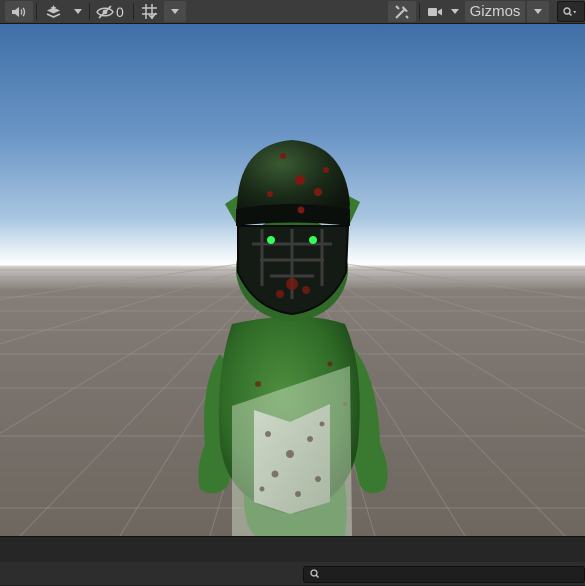 The width and height of the screenshot is (585, 586). What do you see at coordinates (271, 240) in the screenshot?
I see `character-left-eye` at bounding box center [271, 240].